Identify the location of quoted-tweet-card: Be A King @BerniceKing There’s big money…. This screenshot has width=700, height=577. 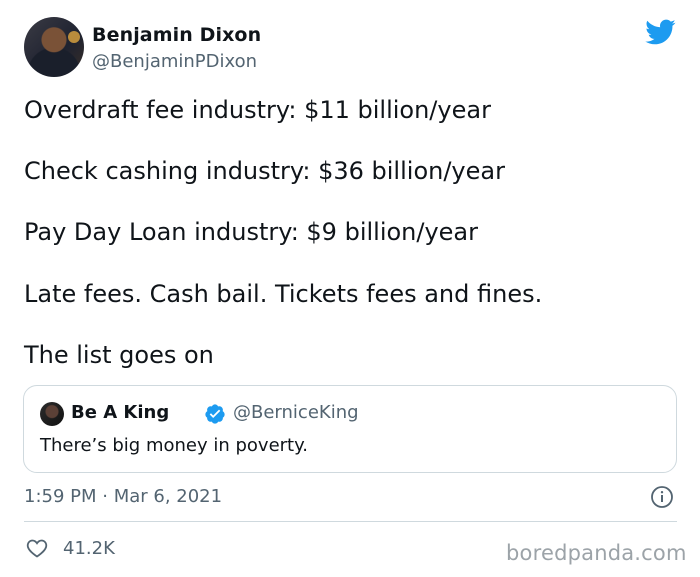
(350, 429).